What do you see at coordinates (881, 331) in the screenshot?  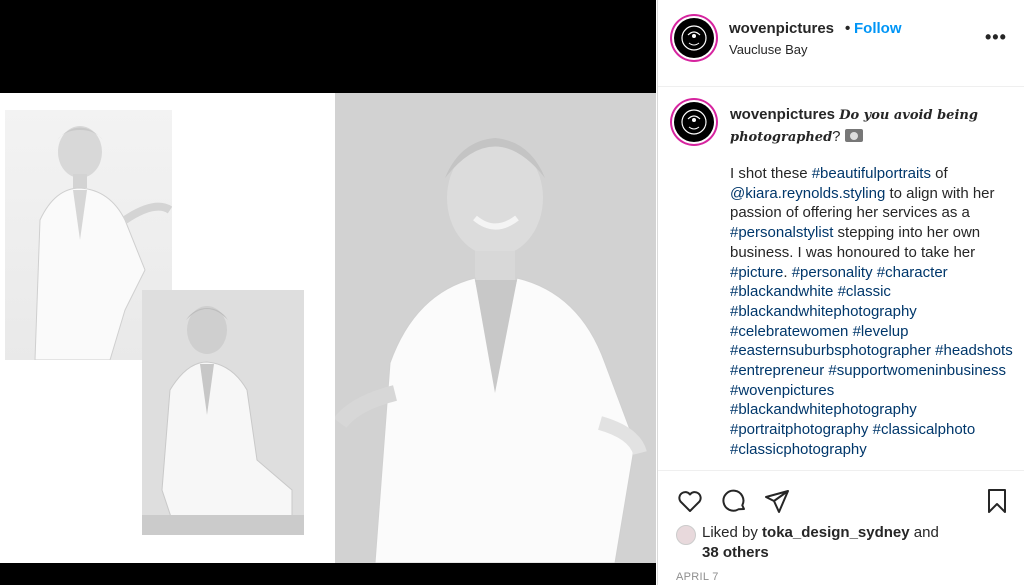 I see `hashtag-link: #levelup` at bounding box center [881, 331].